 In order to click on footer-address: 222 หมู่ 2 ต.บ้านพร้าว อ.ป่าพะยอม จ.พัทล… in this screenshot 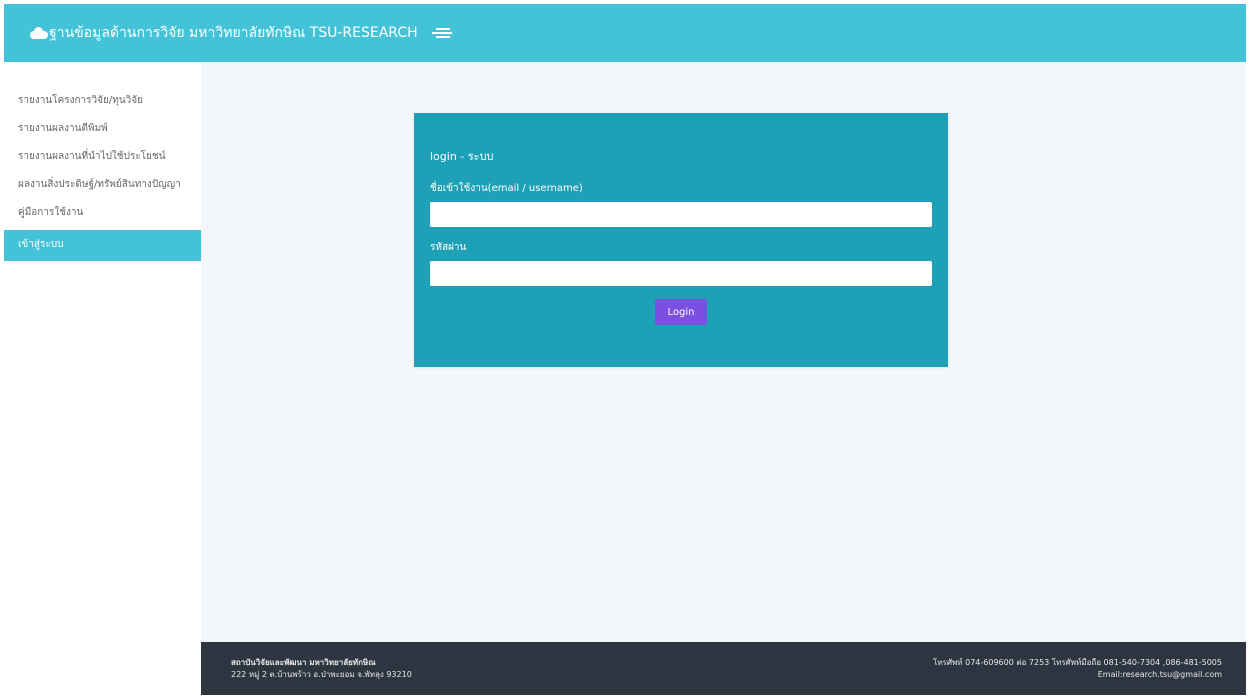, I will do `click(321, 674)`.